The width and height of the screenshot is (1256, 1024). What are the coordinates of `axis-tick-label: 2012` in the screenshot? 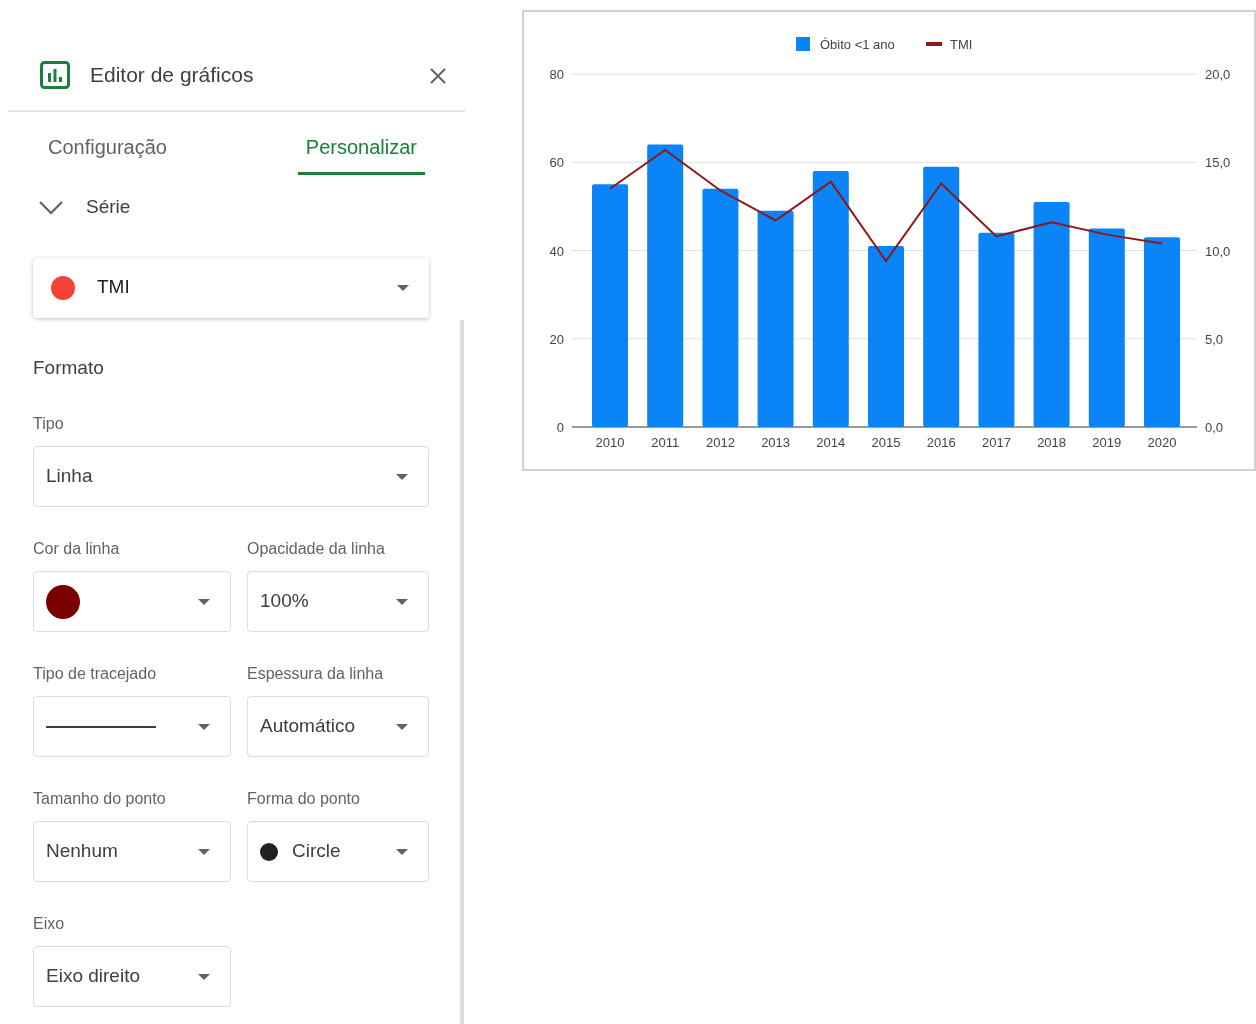 It's located at (720, 442).